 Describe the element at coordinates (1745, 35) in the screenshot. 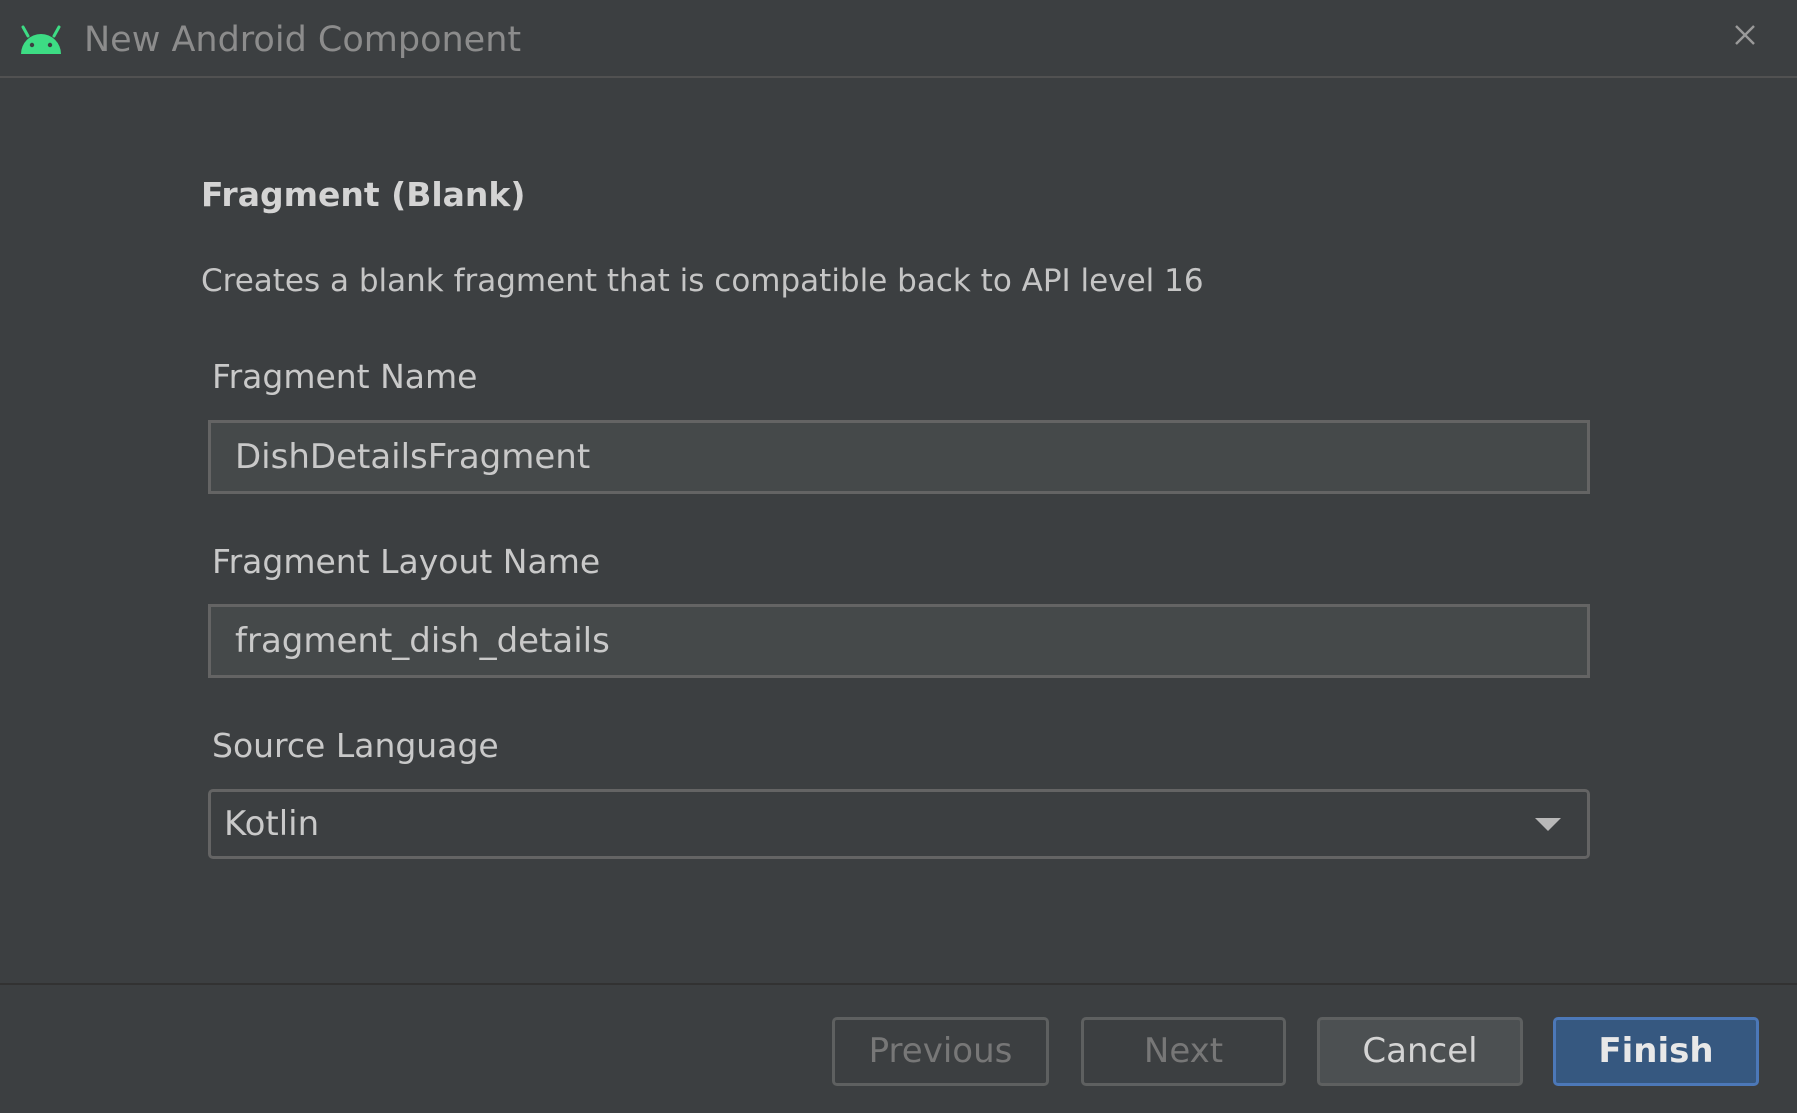

I see `close-icon` at that location.